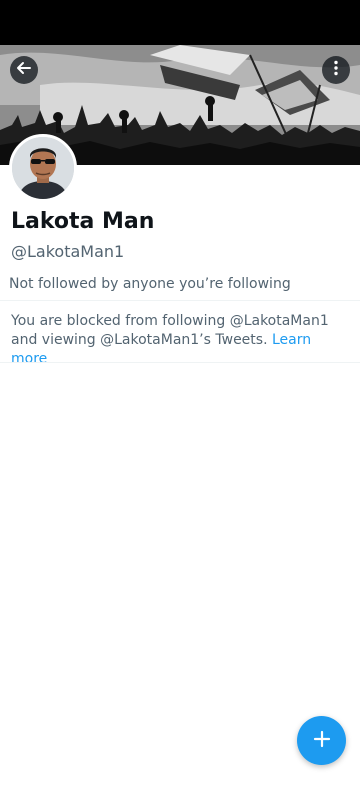 The image size is (360, 800). I want to click on display-name: Lakota Man, so click(83, 221).